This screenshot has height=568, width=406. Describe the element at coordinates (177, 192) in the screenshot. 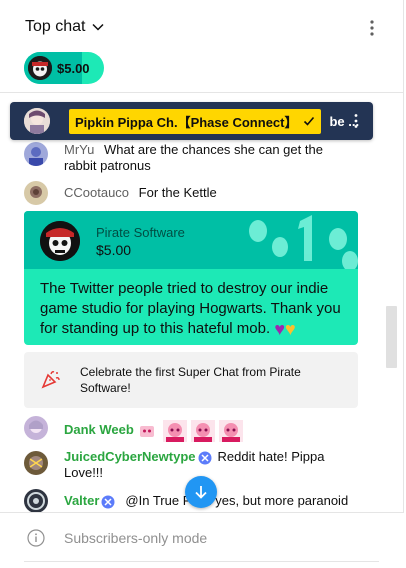

I see `message-text: For the Kettle` at that location.